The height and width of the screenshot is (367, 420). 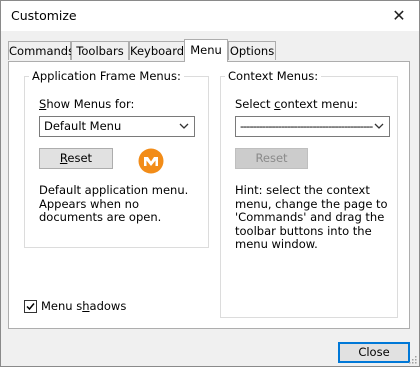 I want to click on menu-shadows-checkbox, so click(x=30, y=306).